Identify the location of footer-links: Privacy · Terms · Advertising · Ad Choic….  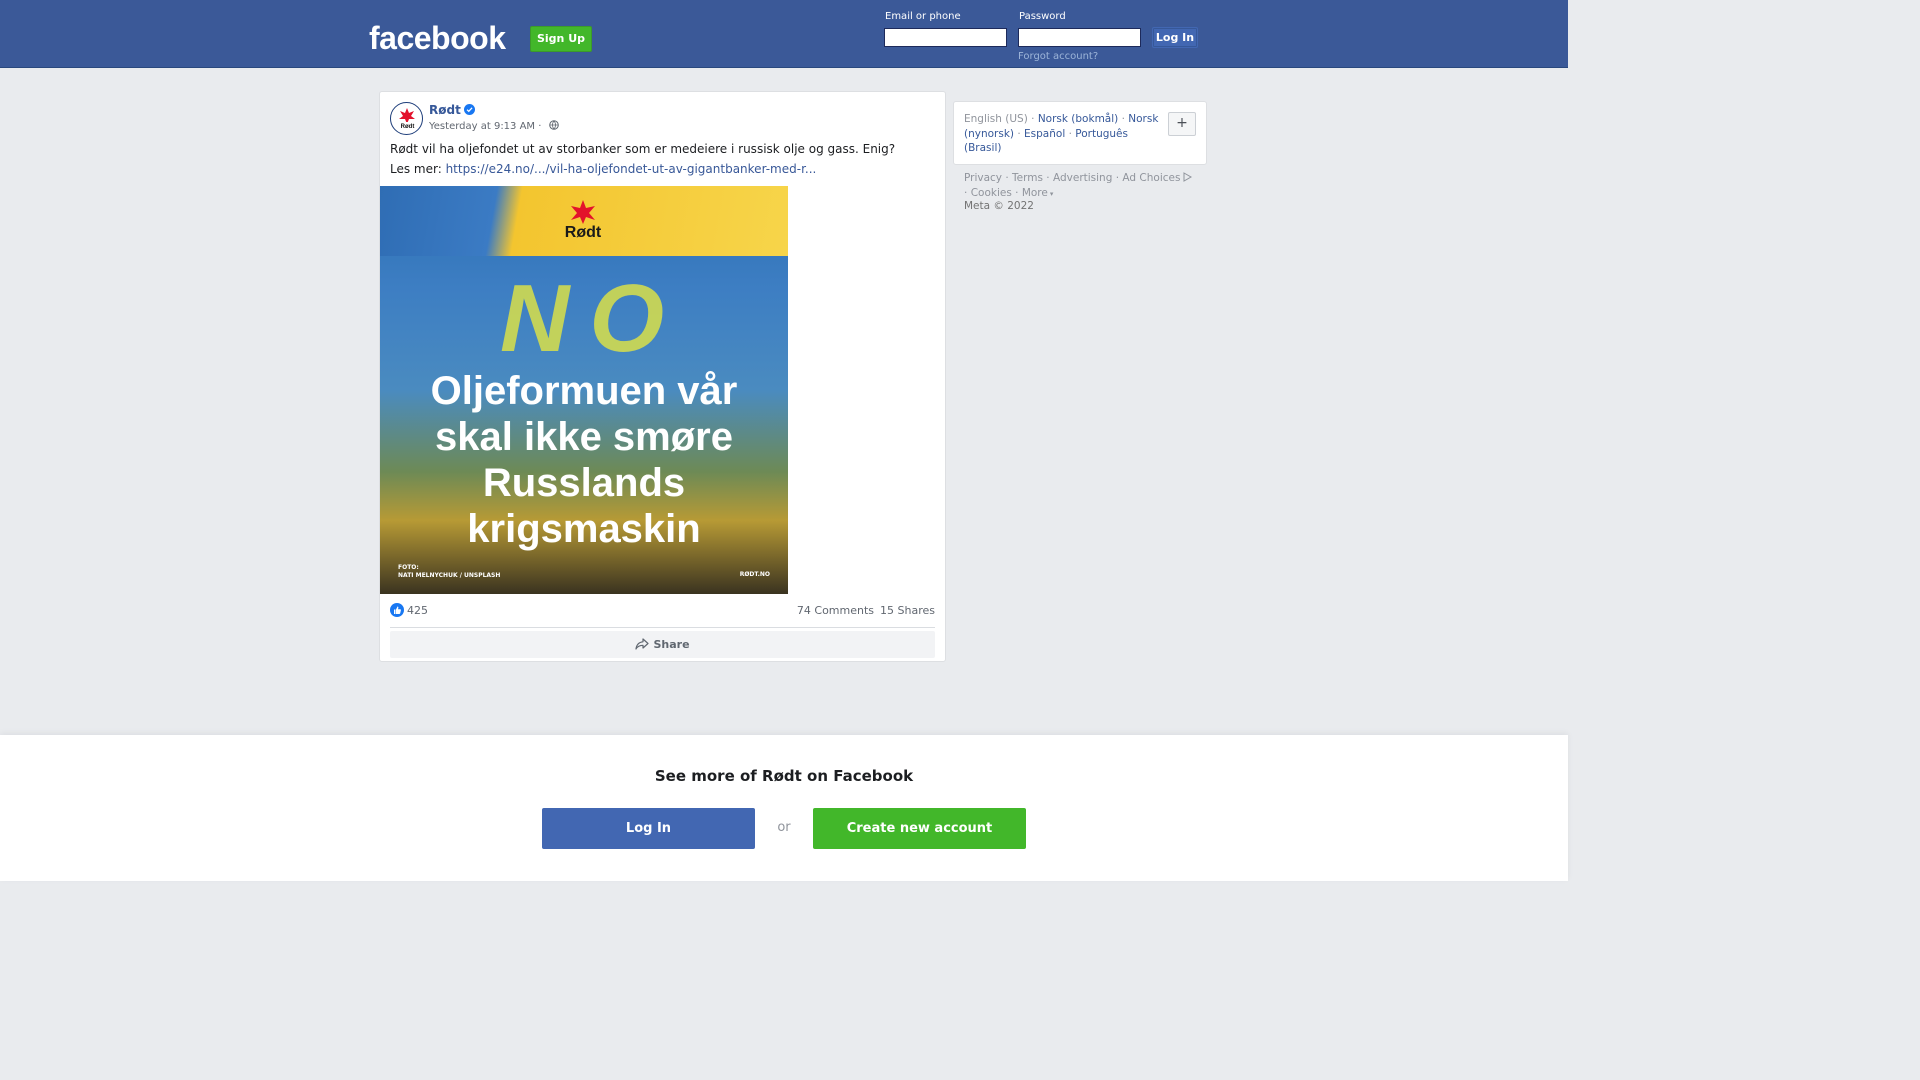
(1084, 186).